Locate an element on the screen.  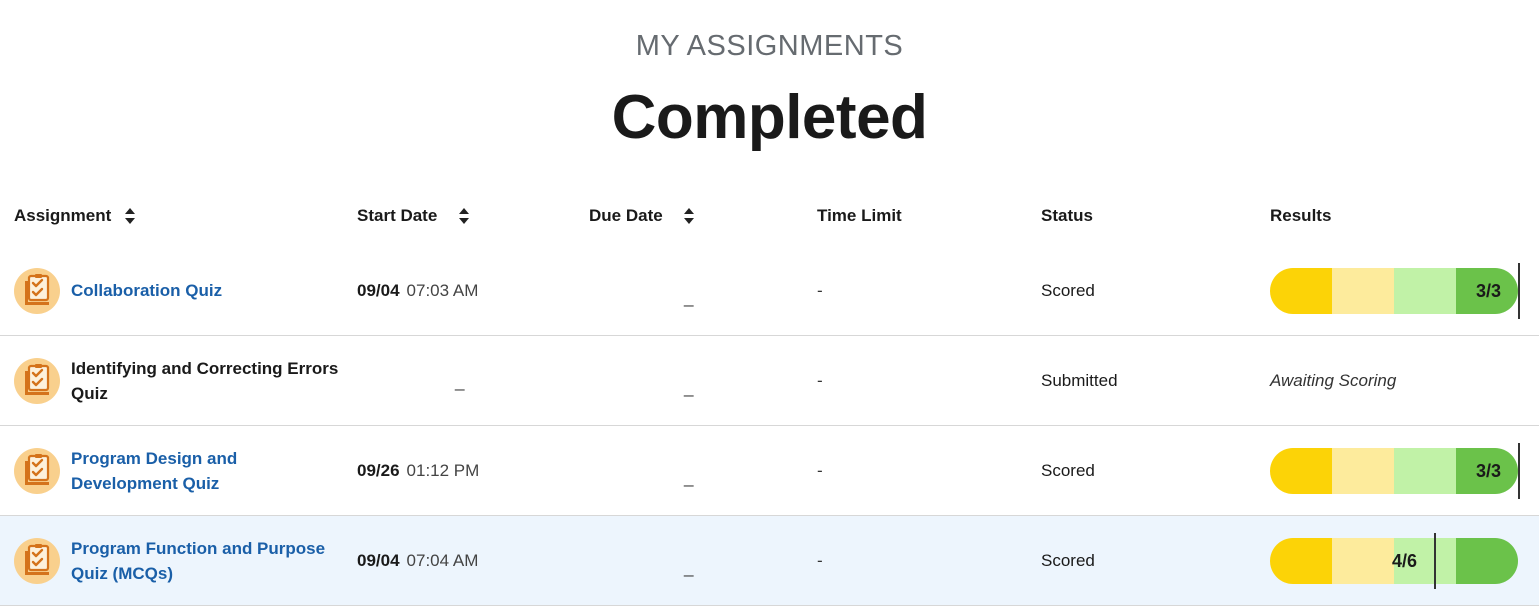
assignment-name: Identifying and Correcting Errors Quiz is located at coordinates (205, 381).